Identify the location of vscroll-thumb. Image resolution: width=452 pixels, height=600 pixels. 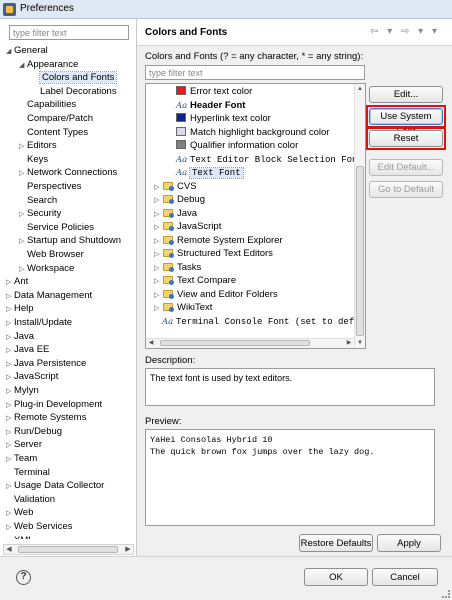
(360, 251).